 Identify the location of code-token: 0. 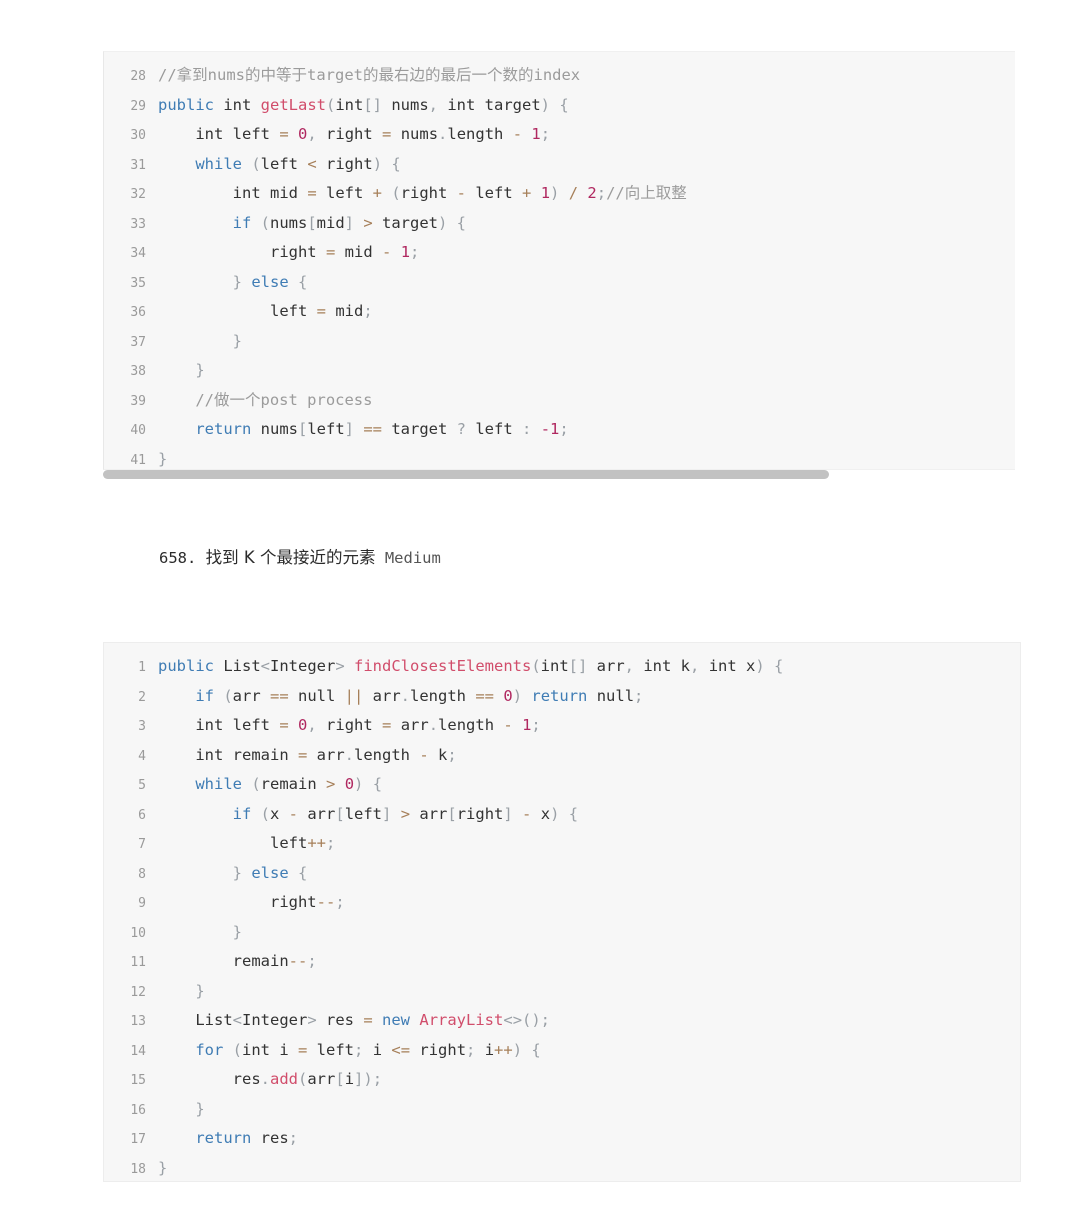
(303, 725).